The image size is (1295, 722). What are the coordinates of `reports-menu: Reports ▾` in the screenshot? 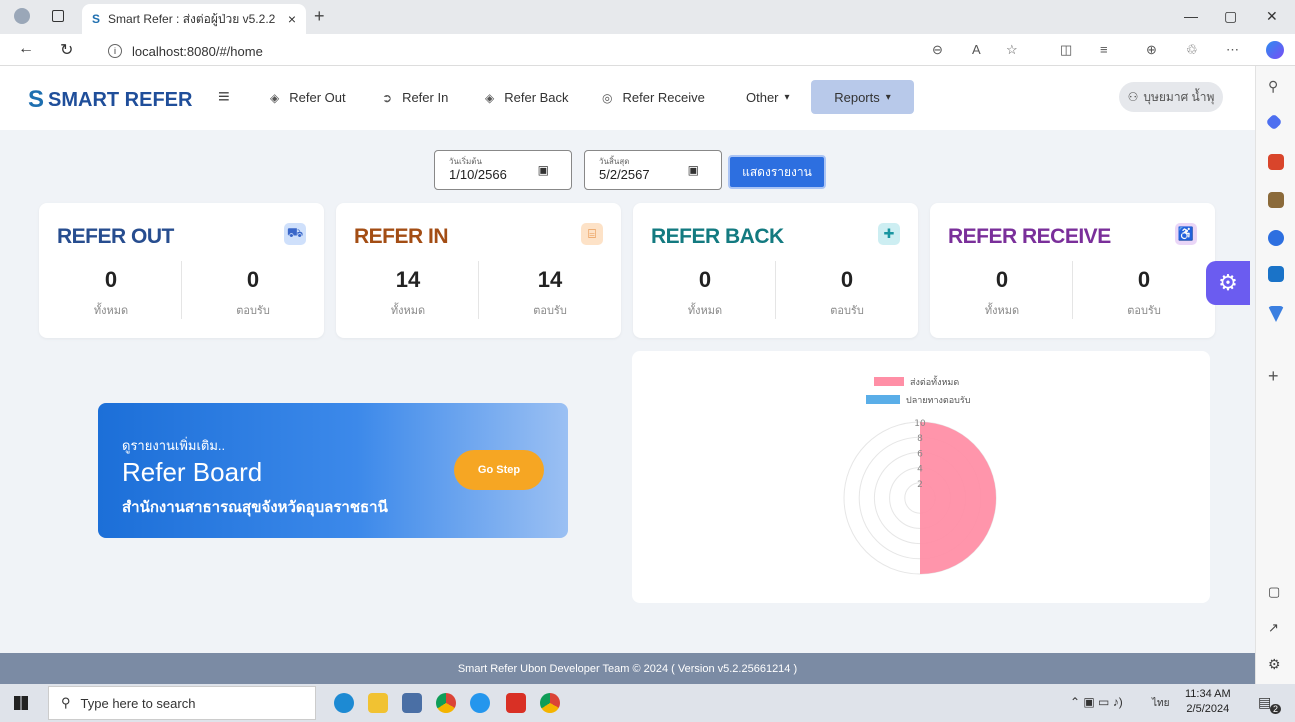 It's located at (862, 97).